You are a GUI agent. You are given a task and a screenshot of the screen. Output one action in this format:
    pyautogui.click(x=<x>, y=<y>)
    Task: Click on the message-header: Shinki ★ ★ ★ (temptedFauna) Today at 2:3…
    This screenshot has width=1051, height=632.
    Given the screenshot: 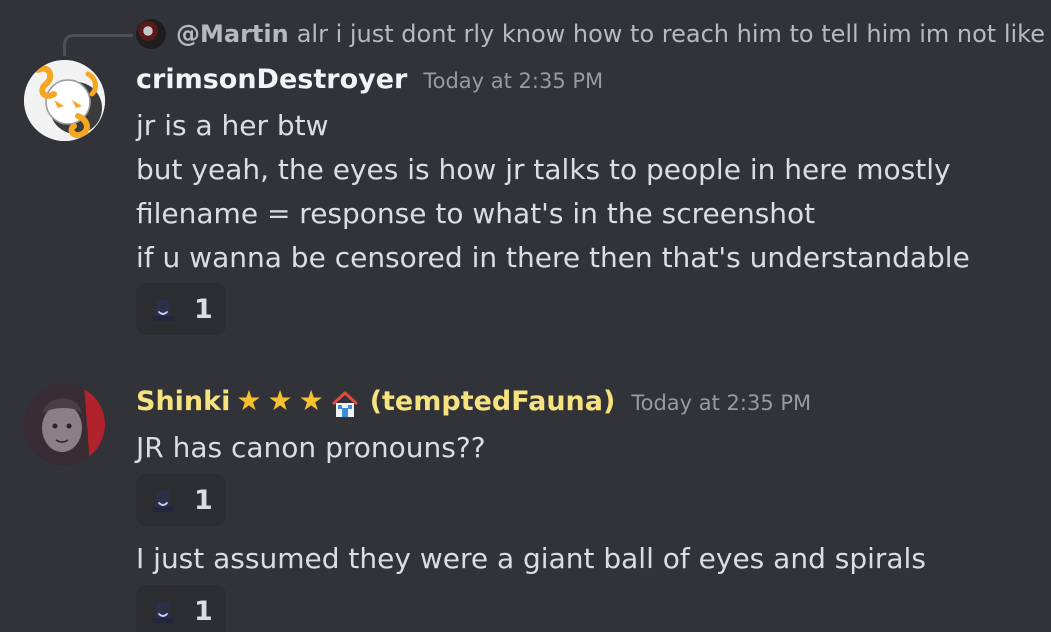 What is the action you would take?
    pyautogui.click(x=473, y=400)
    